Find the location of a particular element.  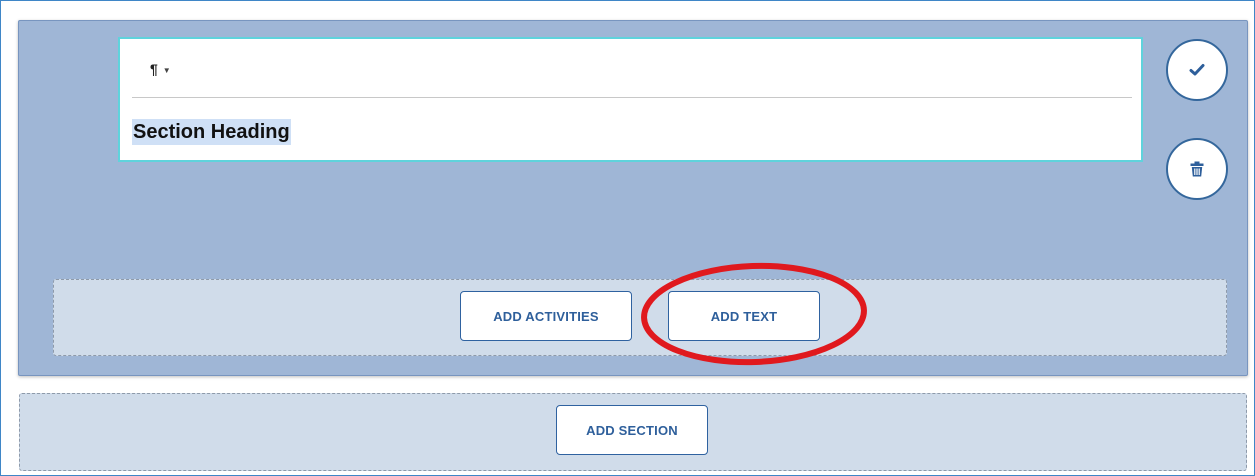

delete-button is located at coordinates (1197, 169).